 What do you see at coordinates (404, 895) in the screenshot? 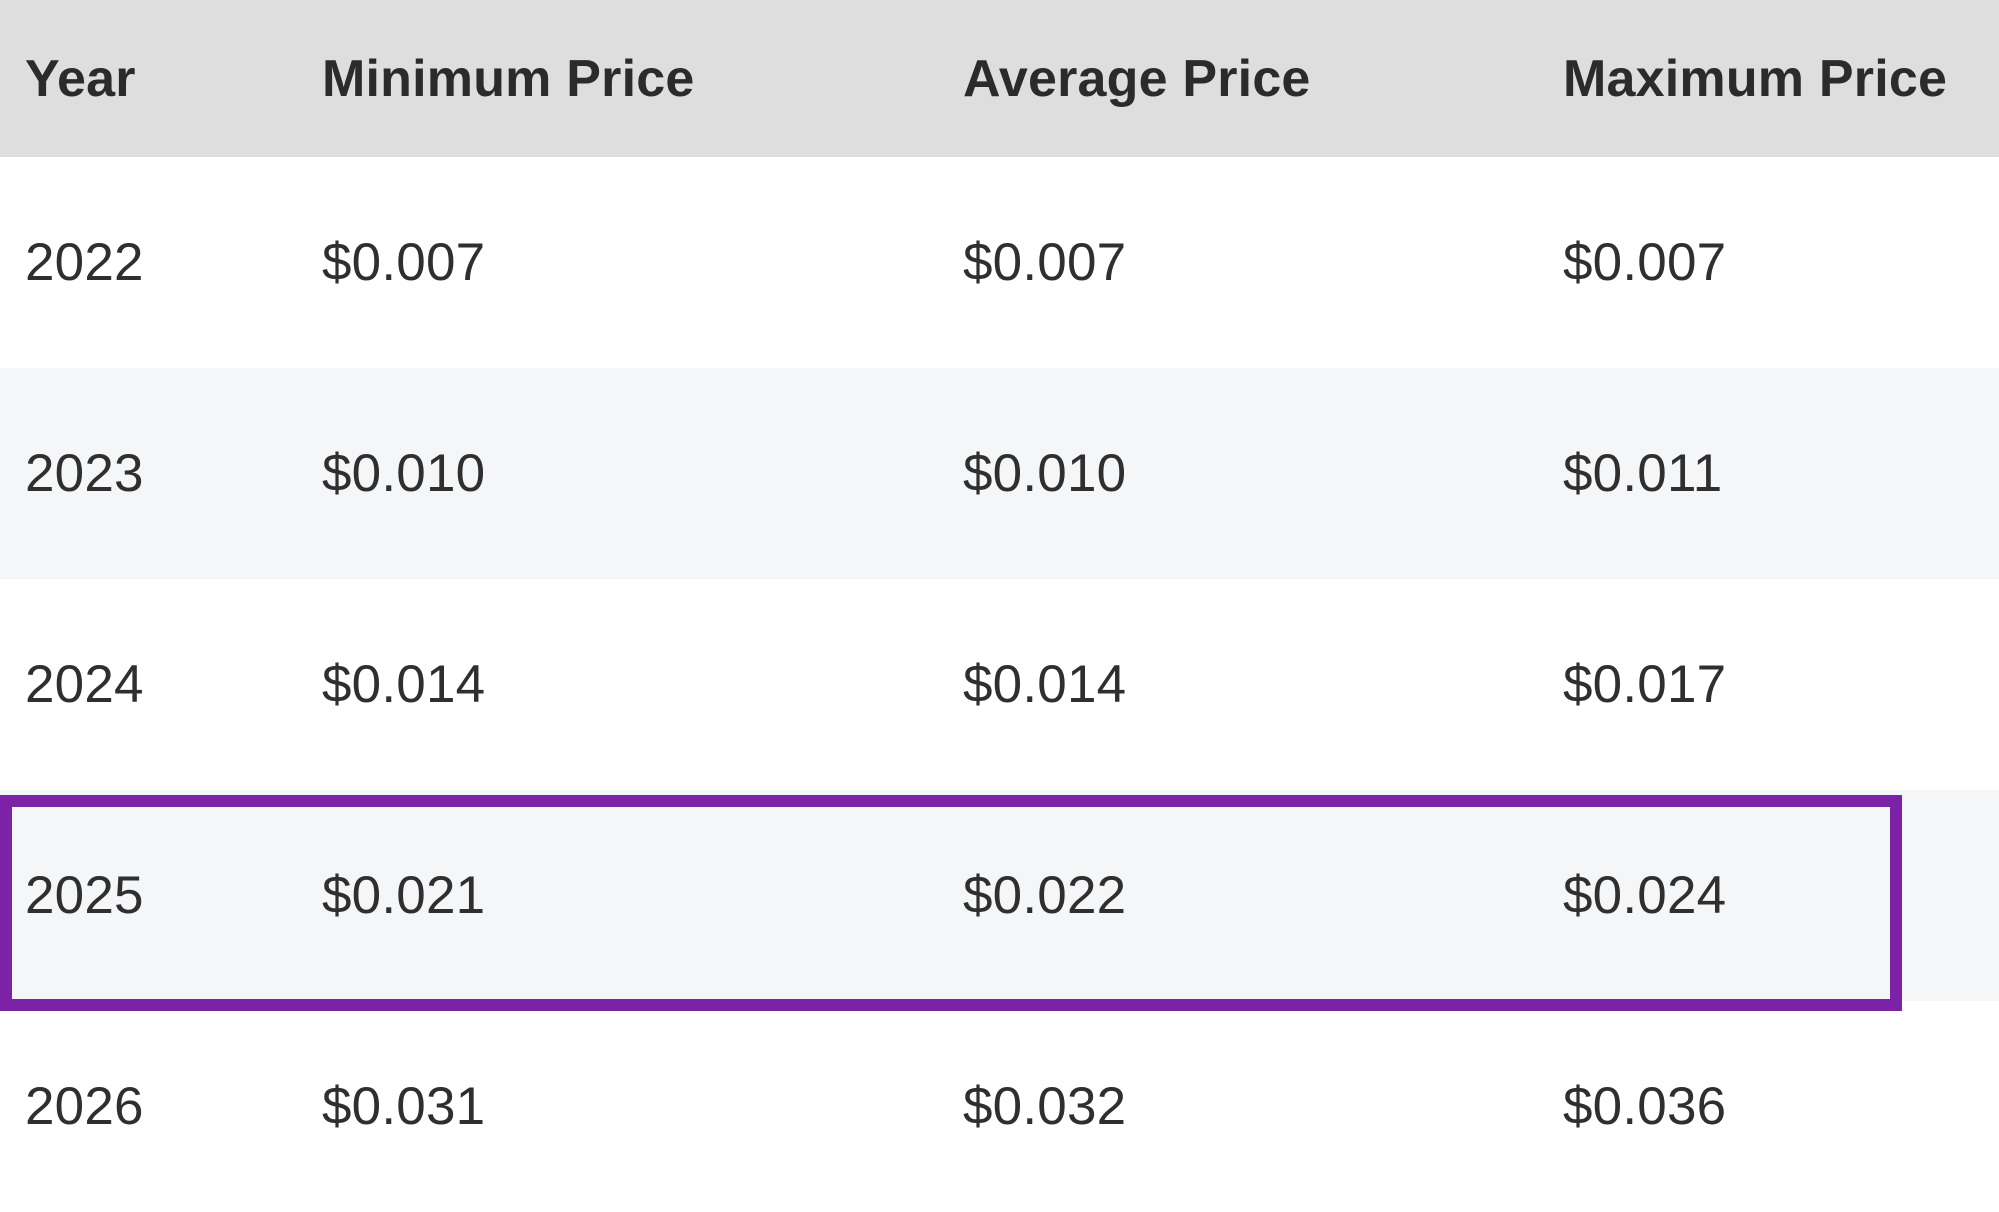
I see `cell-minimum-price: $0.021` at bounding box center [404, 895].